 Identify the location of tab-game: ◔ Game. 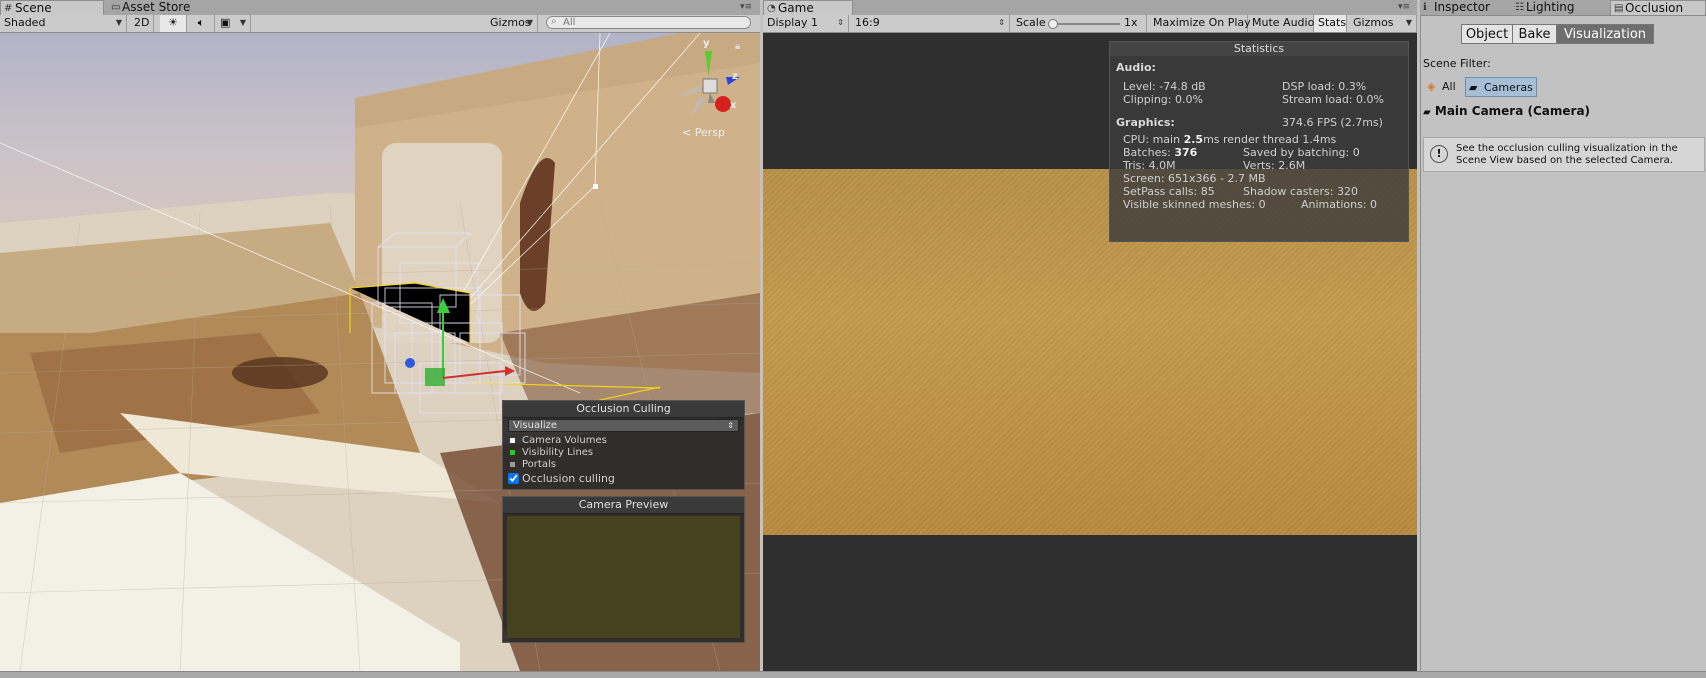
(808, 7).